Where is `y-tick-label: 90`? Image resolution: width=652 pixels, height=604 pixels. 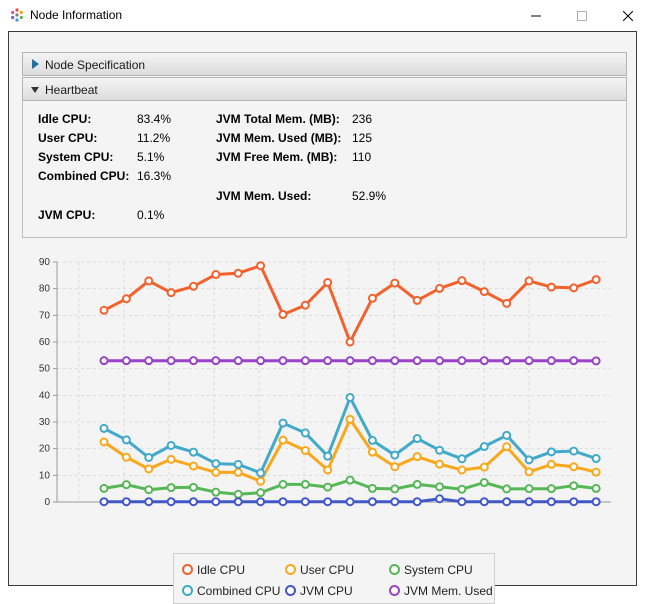
y-tick-label: 90 is located at coordinates (45, 262).